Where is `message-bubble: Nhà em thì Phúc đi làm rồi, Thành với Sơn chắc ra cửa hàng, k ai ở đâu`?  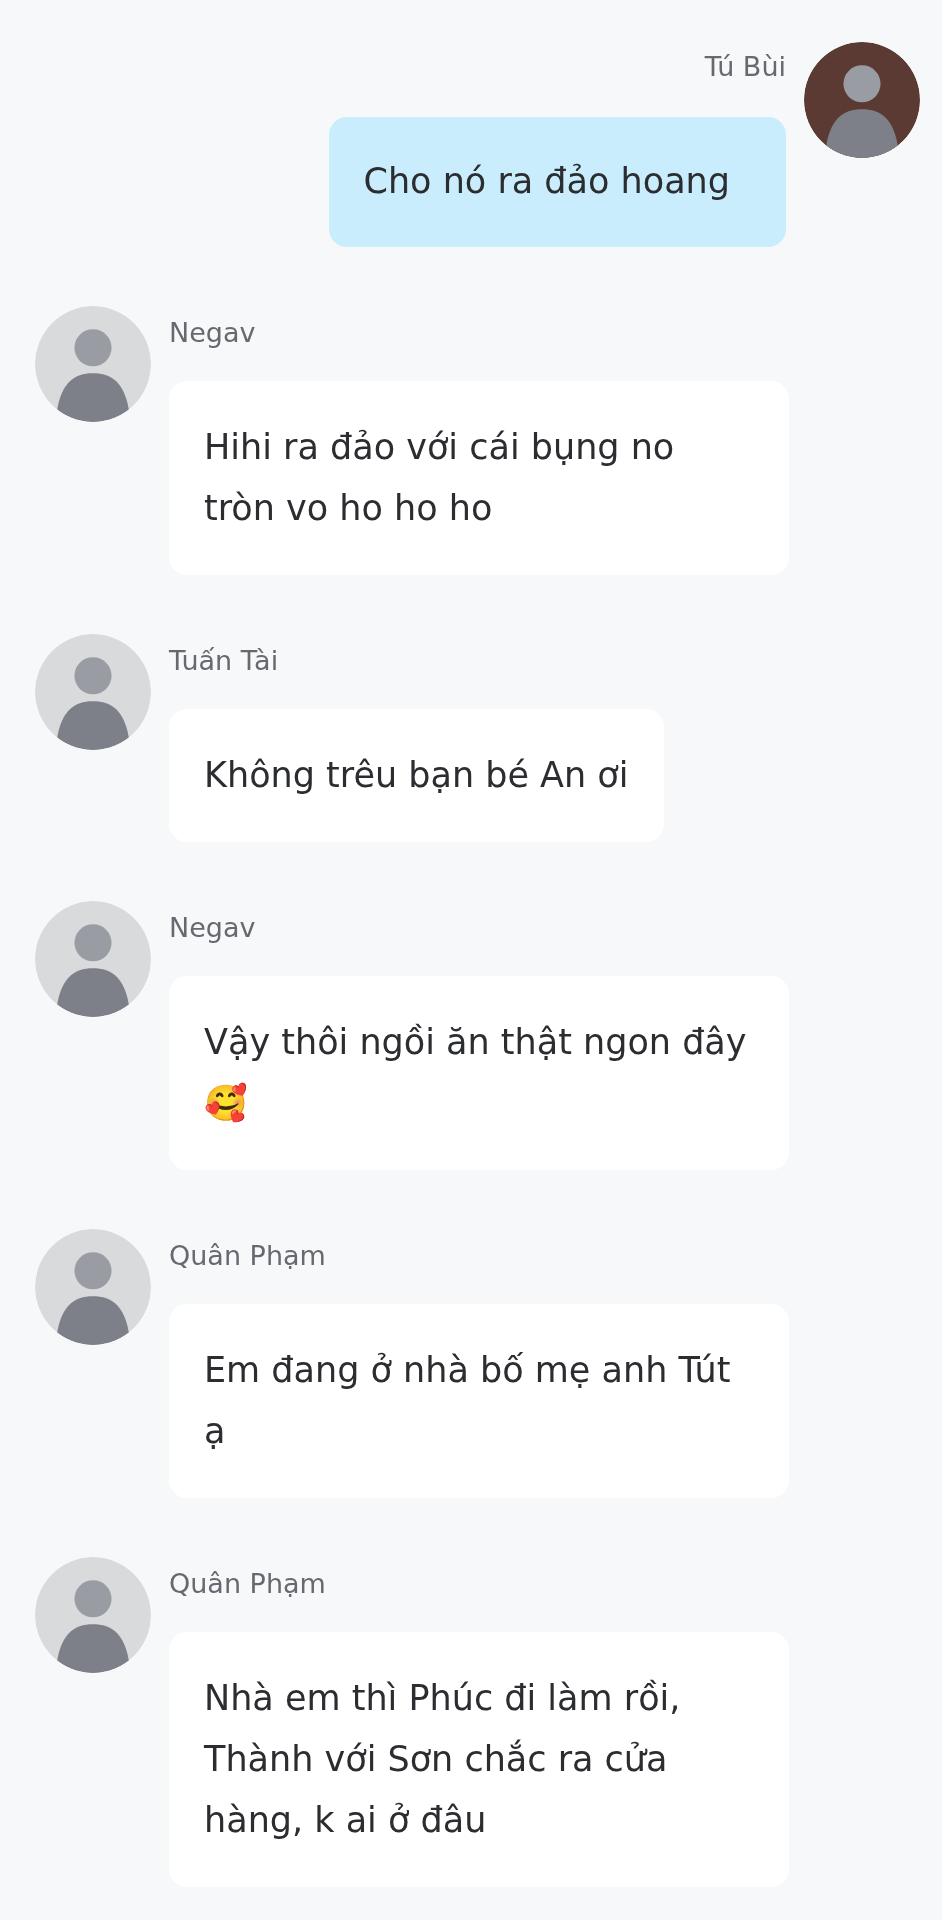 message-bubble: Nhà em thì Phúc đi làm rồi, Thành với Sơn chắc ra cửa hàng, k ai ở đâu is located at coordinates (479, 1759).